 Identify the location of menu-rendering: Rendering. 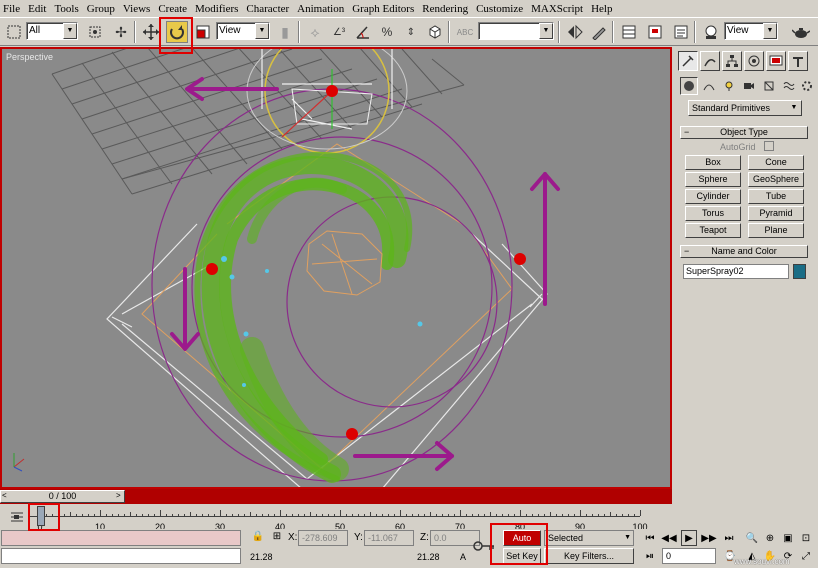
(445, 9).